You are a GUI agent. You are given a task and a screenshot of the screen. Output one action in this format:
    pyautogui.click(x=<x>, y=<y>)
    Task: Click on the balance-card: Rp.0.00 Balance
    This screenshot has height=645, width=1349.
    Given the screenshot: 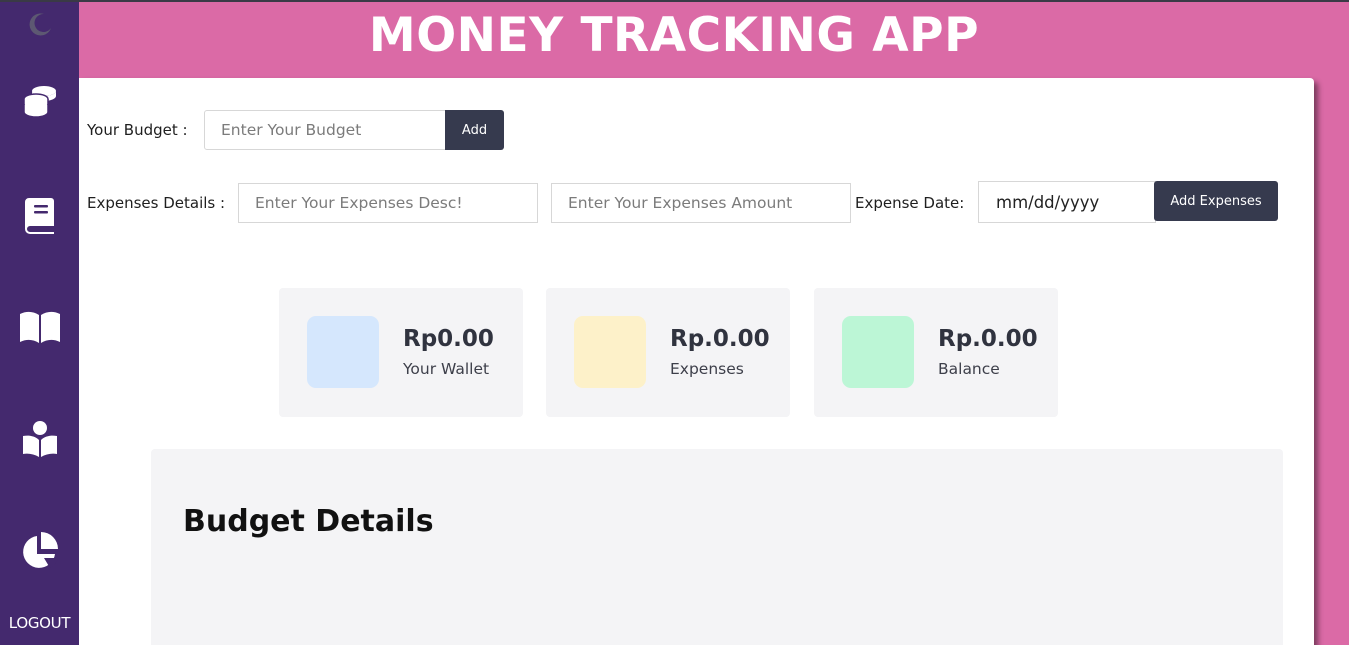 What is the action you would take?
    pyautogui.click(x=936, y=352)
    